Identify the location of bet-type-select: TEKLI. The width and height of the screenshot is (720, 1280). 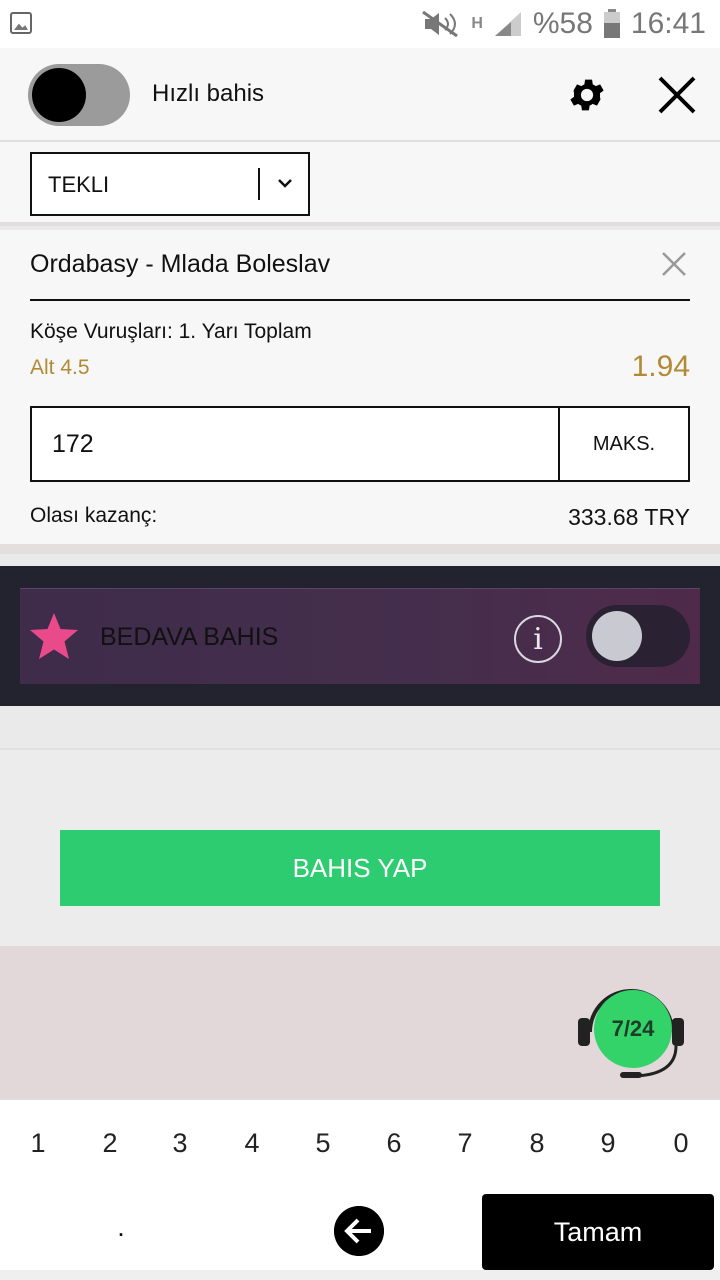
(170, 184).